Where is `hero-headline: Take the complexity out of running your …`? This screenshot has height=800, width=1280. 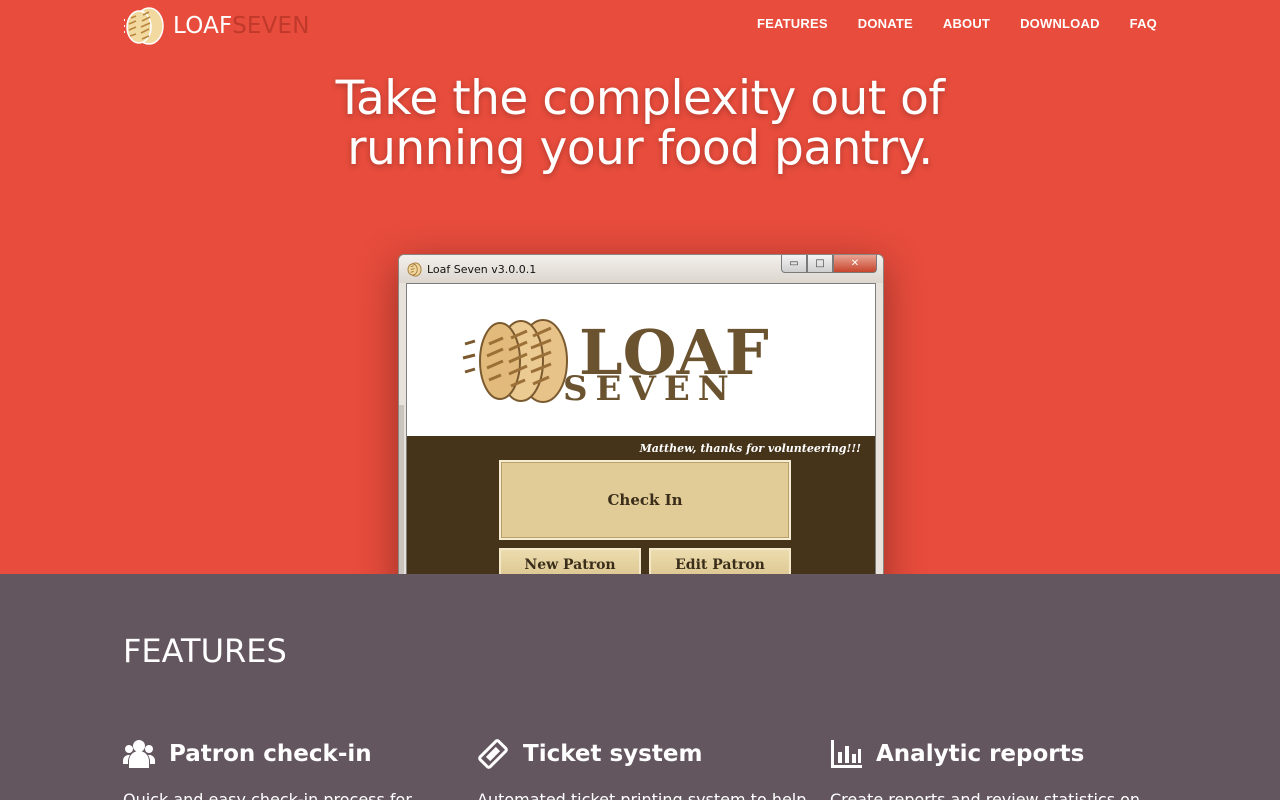
hero-headline: Take the complexity out of running your … is located at coordinates (640, 124).